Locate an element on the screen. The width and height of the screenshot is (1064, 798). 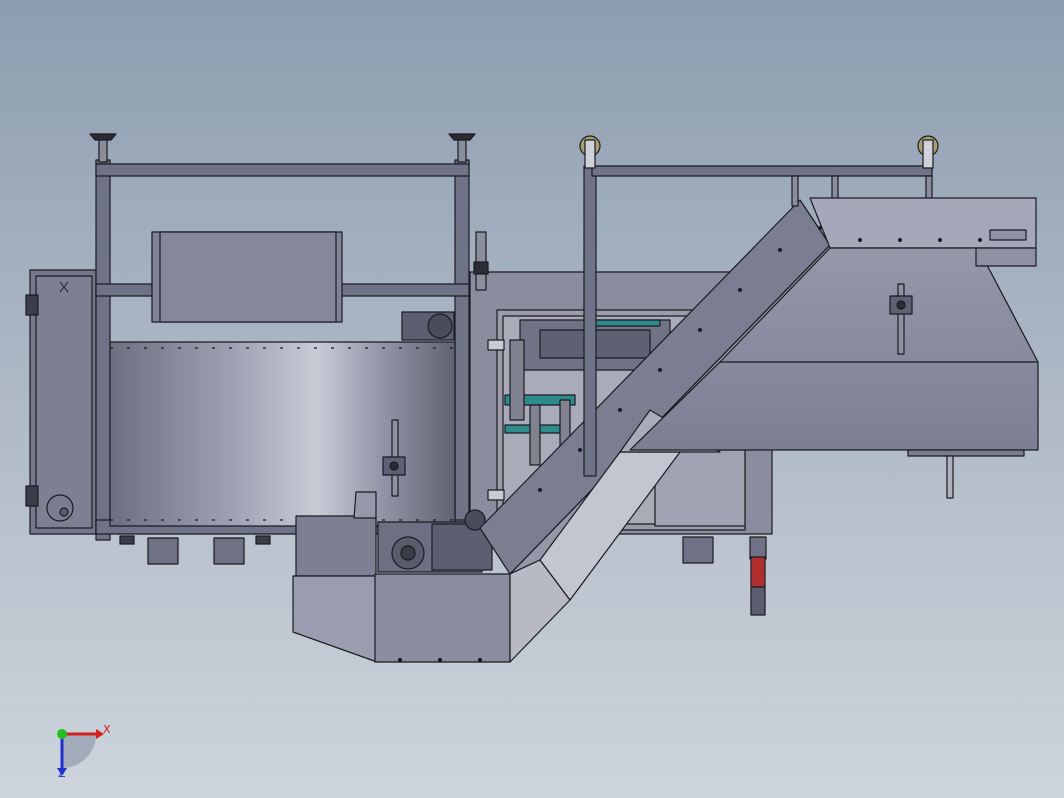
red-cylinder is located at coordinates (758, 572).